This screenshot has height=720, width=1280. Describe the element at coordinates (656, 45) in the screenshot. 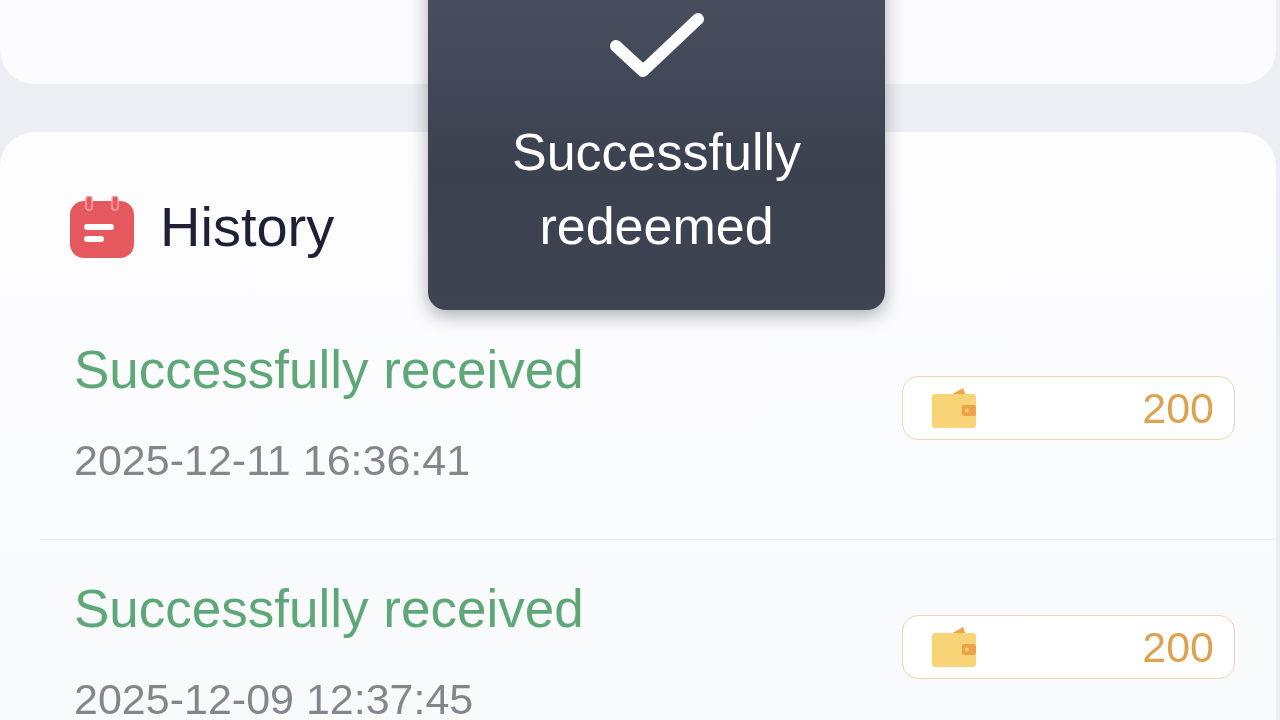

I see `check-icon` at that location.